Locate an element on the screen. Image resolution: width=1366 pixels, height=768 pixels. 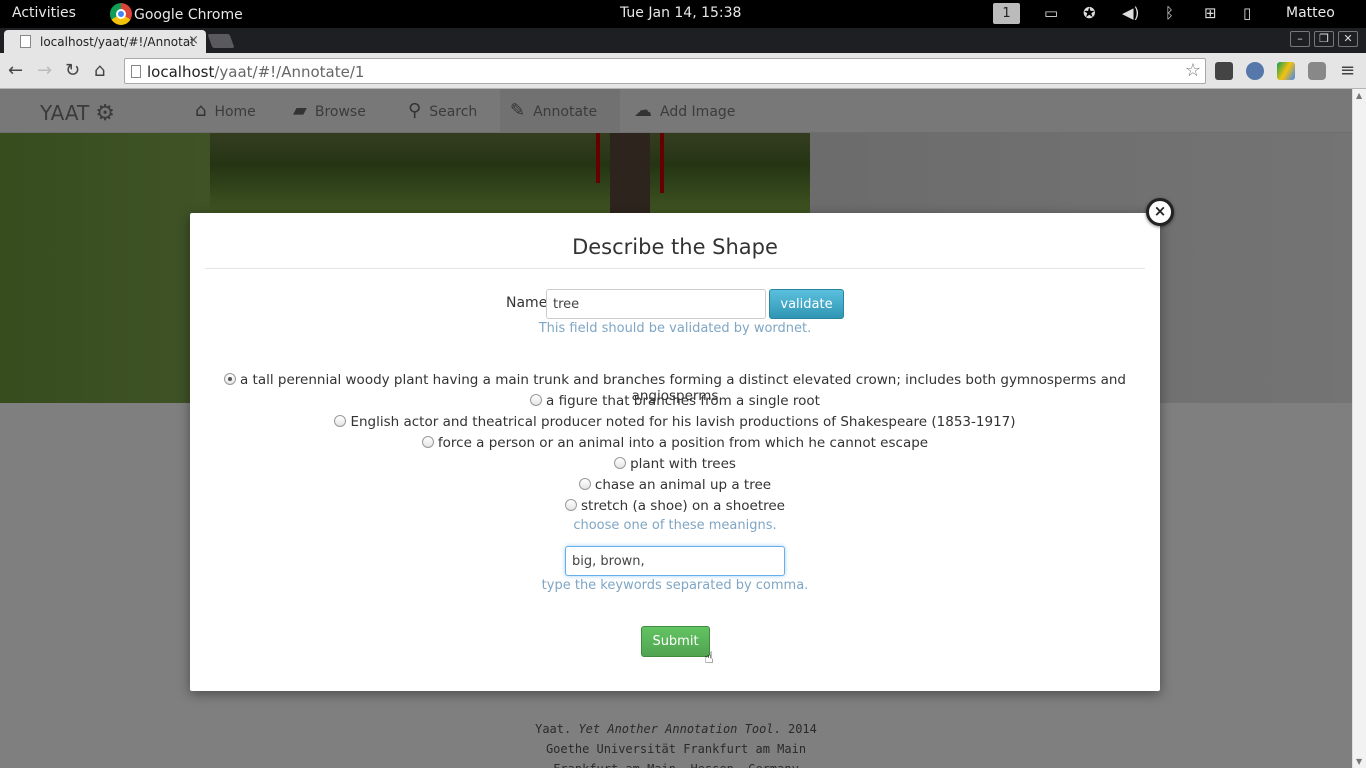
clock: Tue Jan 14, 15:38 is located at coordinates (680, 13).